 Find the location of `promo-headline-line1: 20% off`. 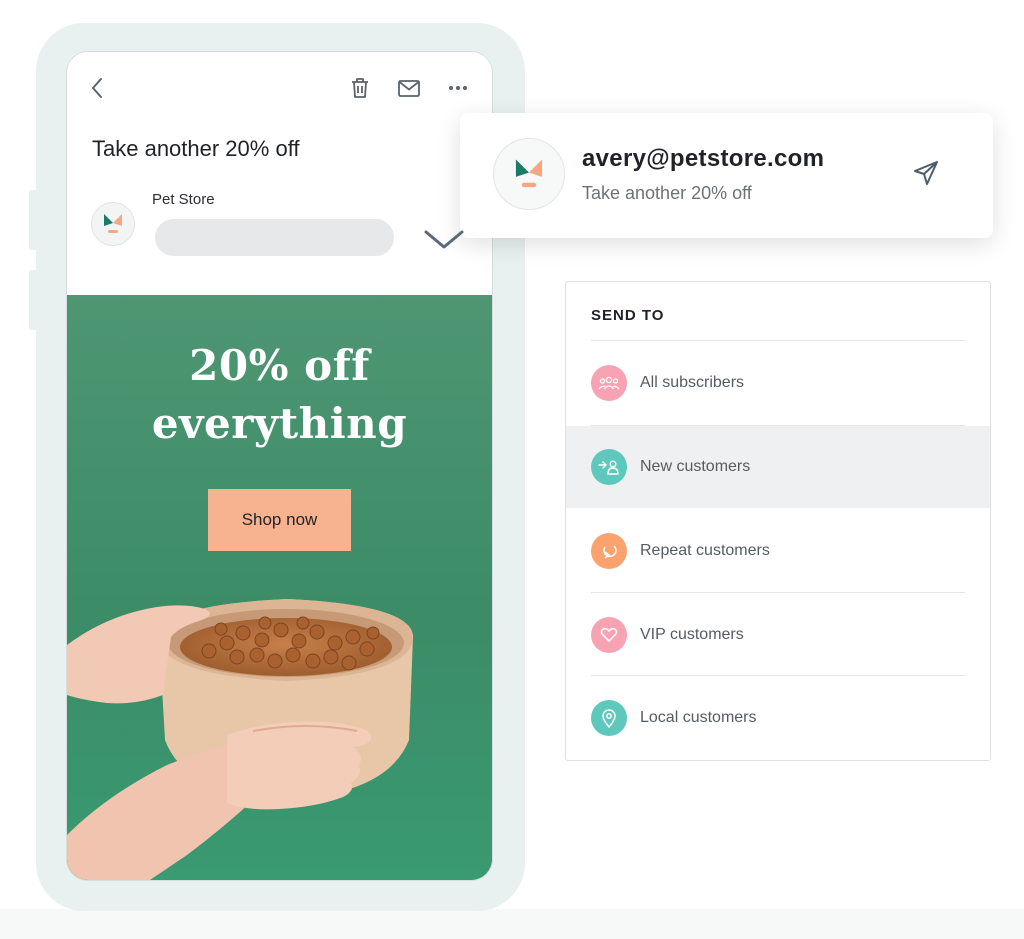

promo-headline-line1: 20% off is located at coordinates (279, 365).